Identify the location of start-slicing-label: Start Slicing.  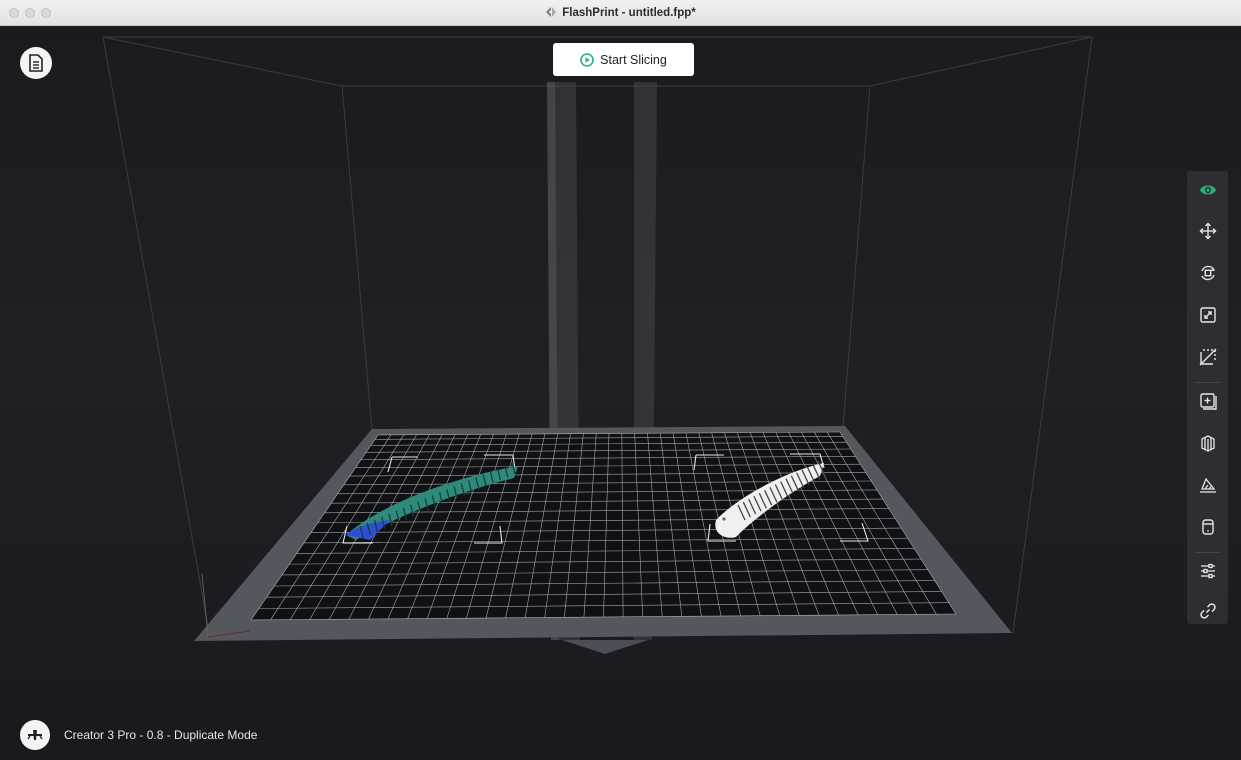
(633, 59).